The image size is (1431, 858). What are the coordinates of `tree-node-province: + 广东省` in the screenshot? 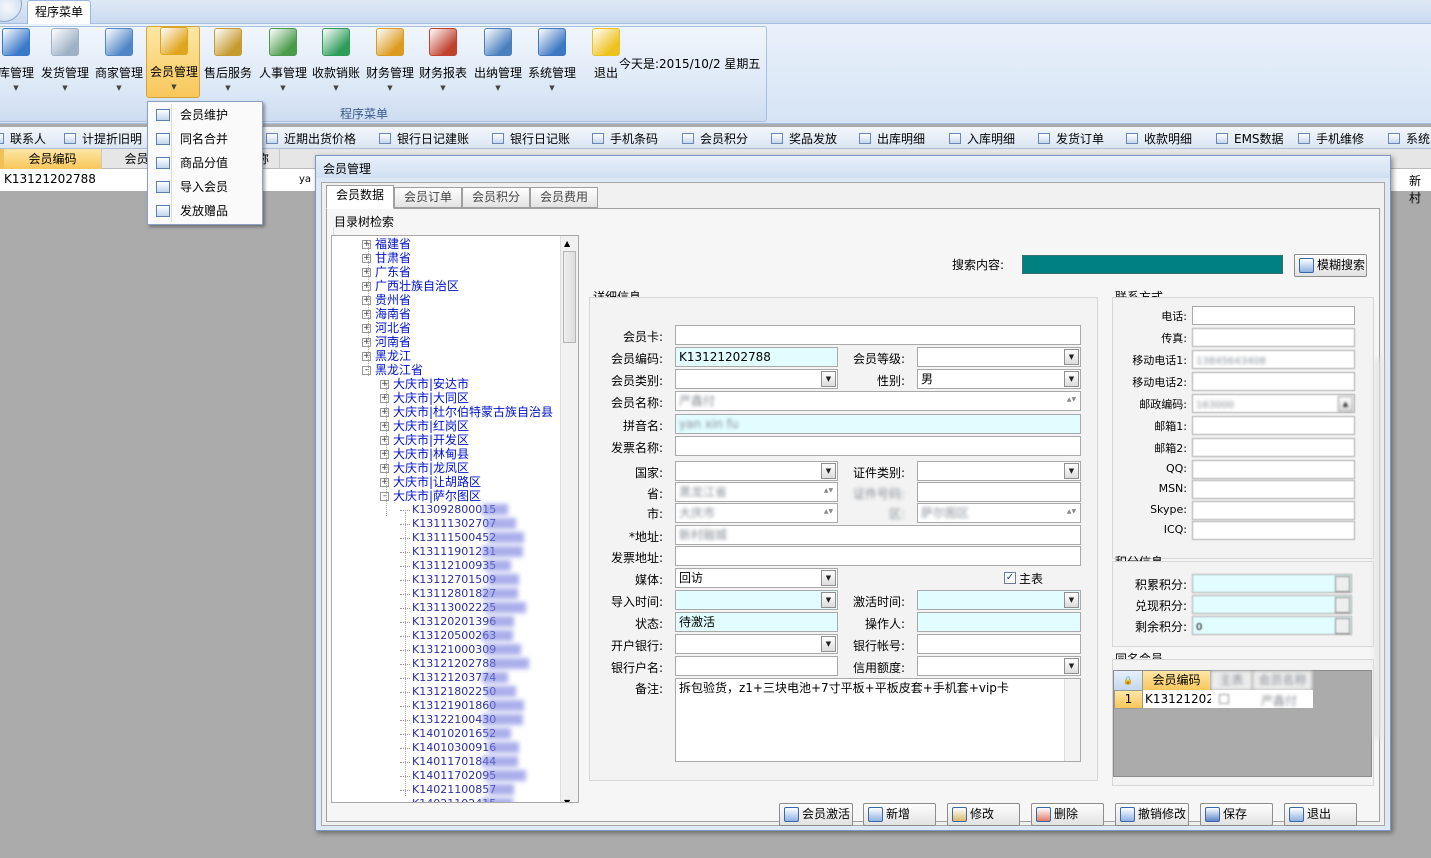 It's located at (386, 272).